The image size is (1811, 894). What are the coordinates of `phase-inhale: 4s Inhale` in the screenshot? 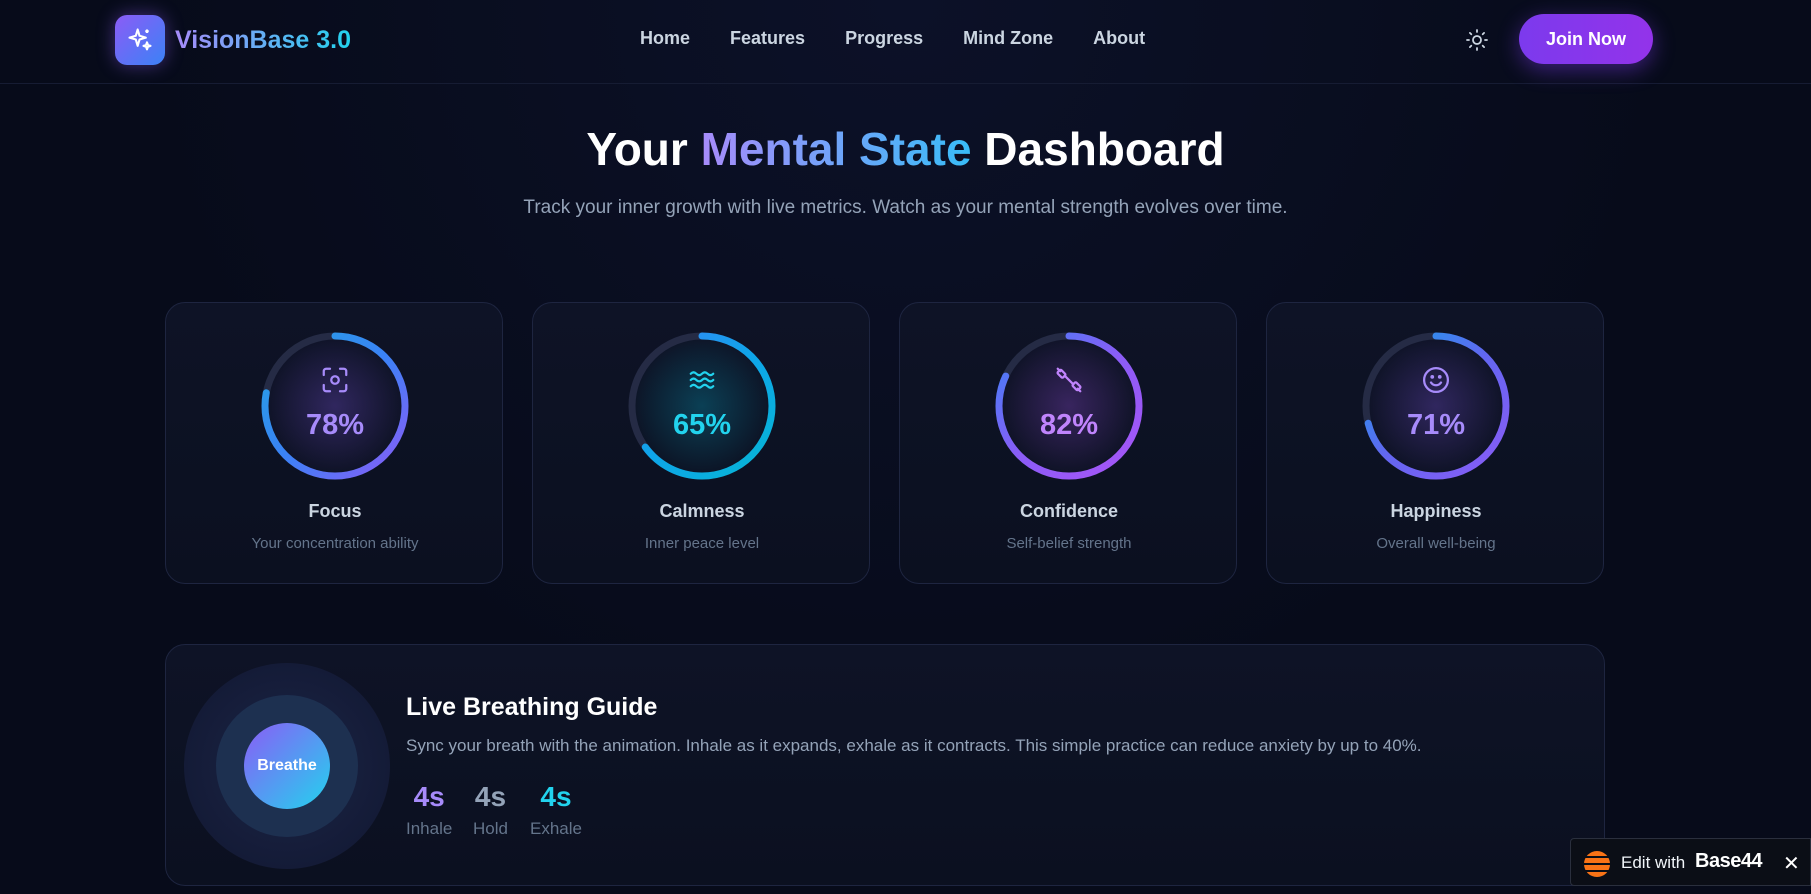 It's located at (429, 810).